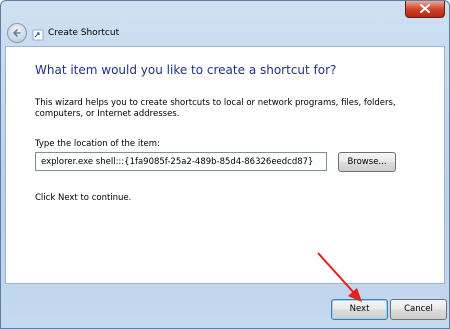  Describe the element at coordinates (38, 35) in the screenshot. I see `shortcut-icon` at that location.